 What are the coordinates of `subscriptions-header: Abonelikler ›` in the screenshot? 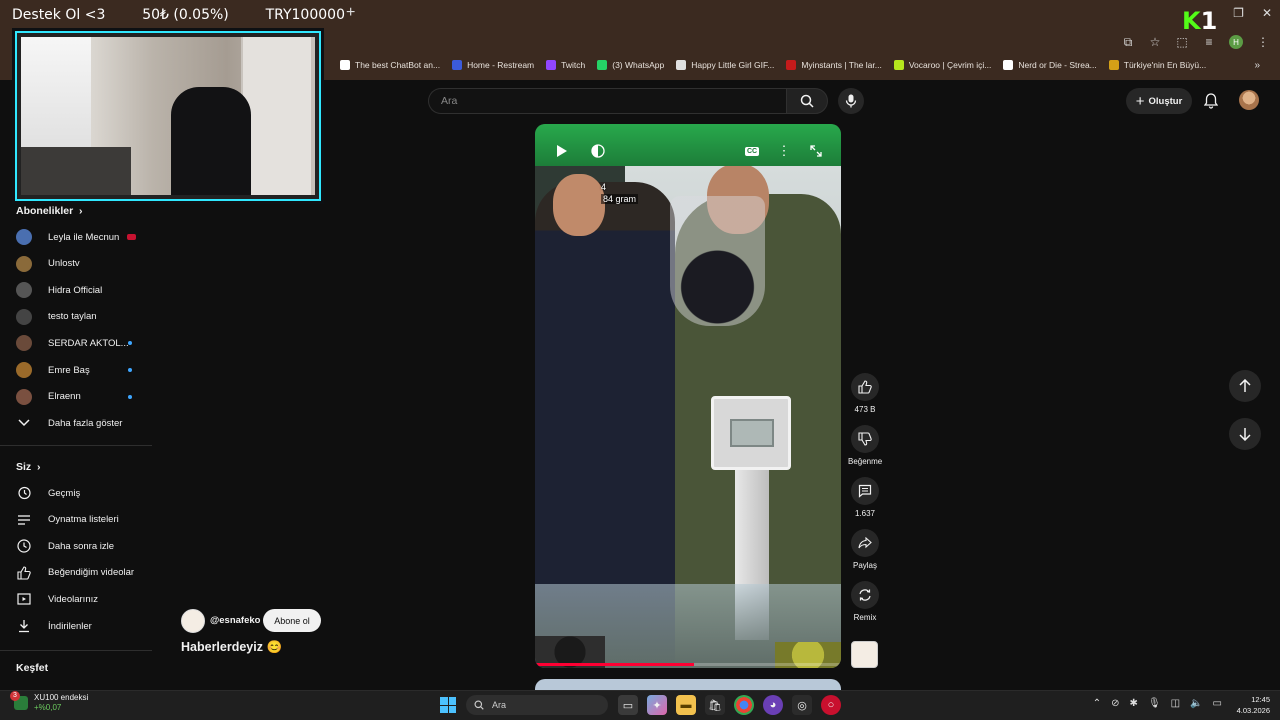 It's located at (49, 211).